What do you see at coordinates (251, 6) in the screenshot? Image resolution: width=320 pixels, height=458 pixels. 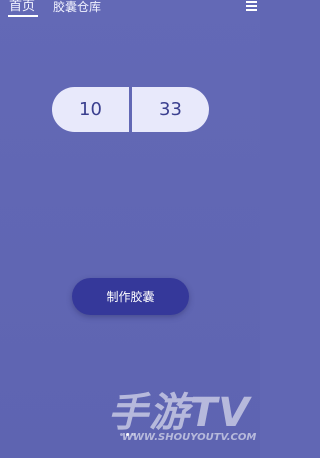 I see `hamburger-menu-icon` at bounding box center [251, 6].